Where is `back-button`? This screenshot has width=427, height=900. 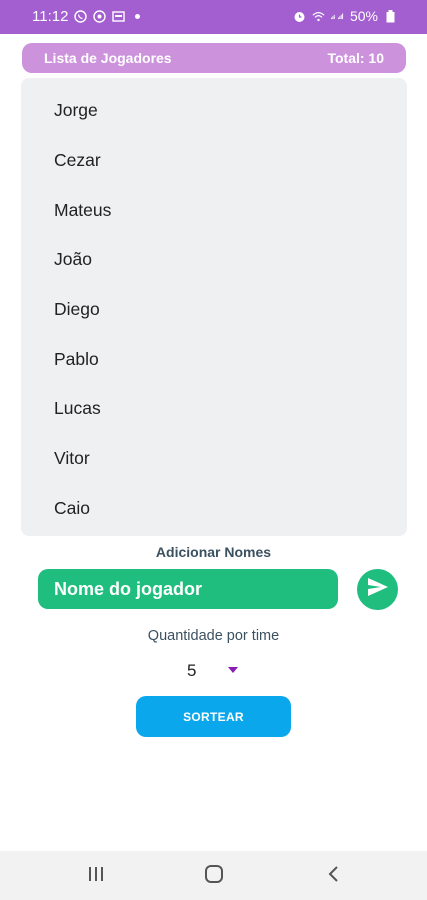
back-button is located at coordinates (334, 876).